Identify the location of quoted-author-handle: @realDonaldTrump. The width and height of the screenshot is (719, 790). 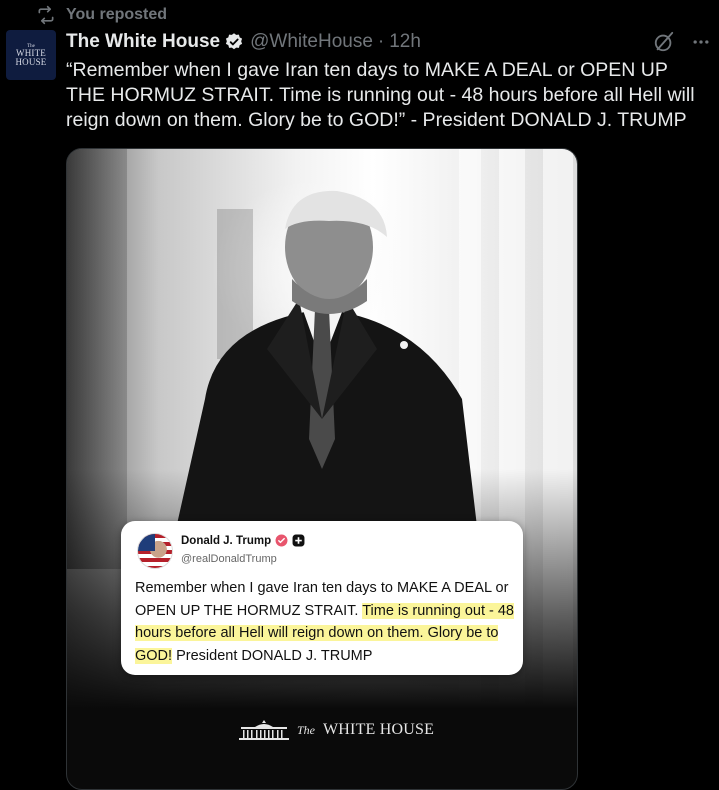
(229, 559).